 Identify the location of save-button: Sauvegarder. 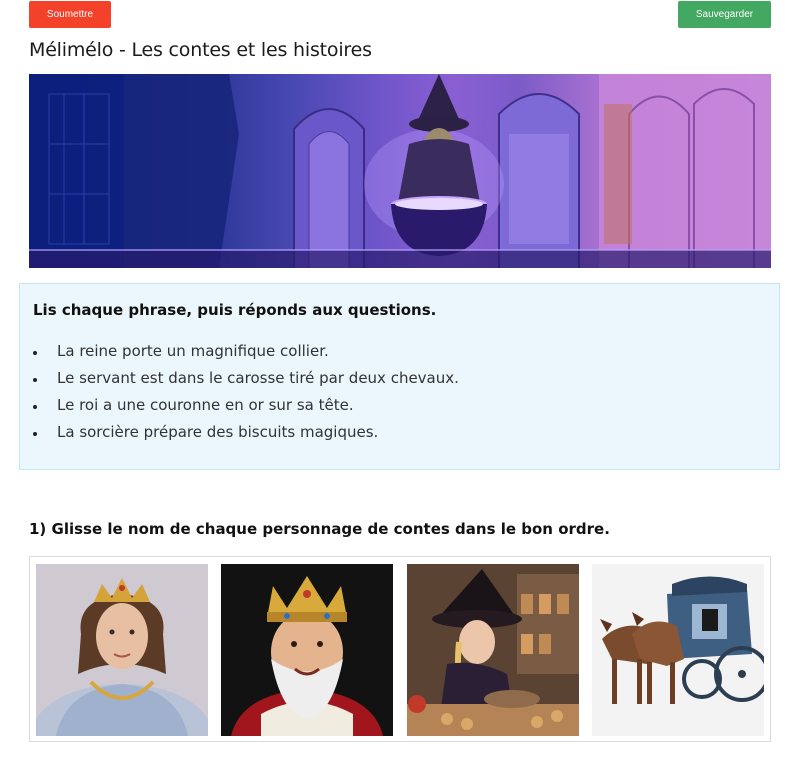
(724, 14).